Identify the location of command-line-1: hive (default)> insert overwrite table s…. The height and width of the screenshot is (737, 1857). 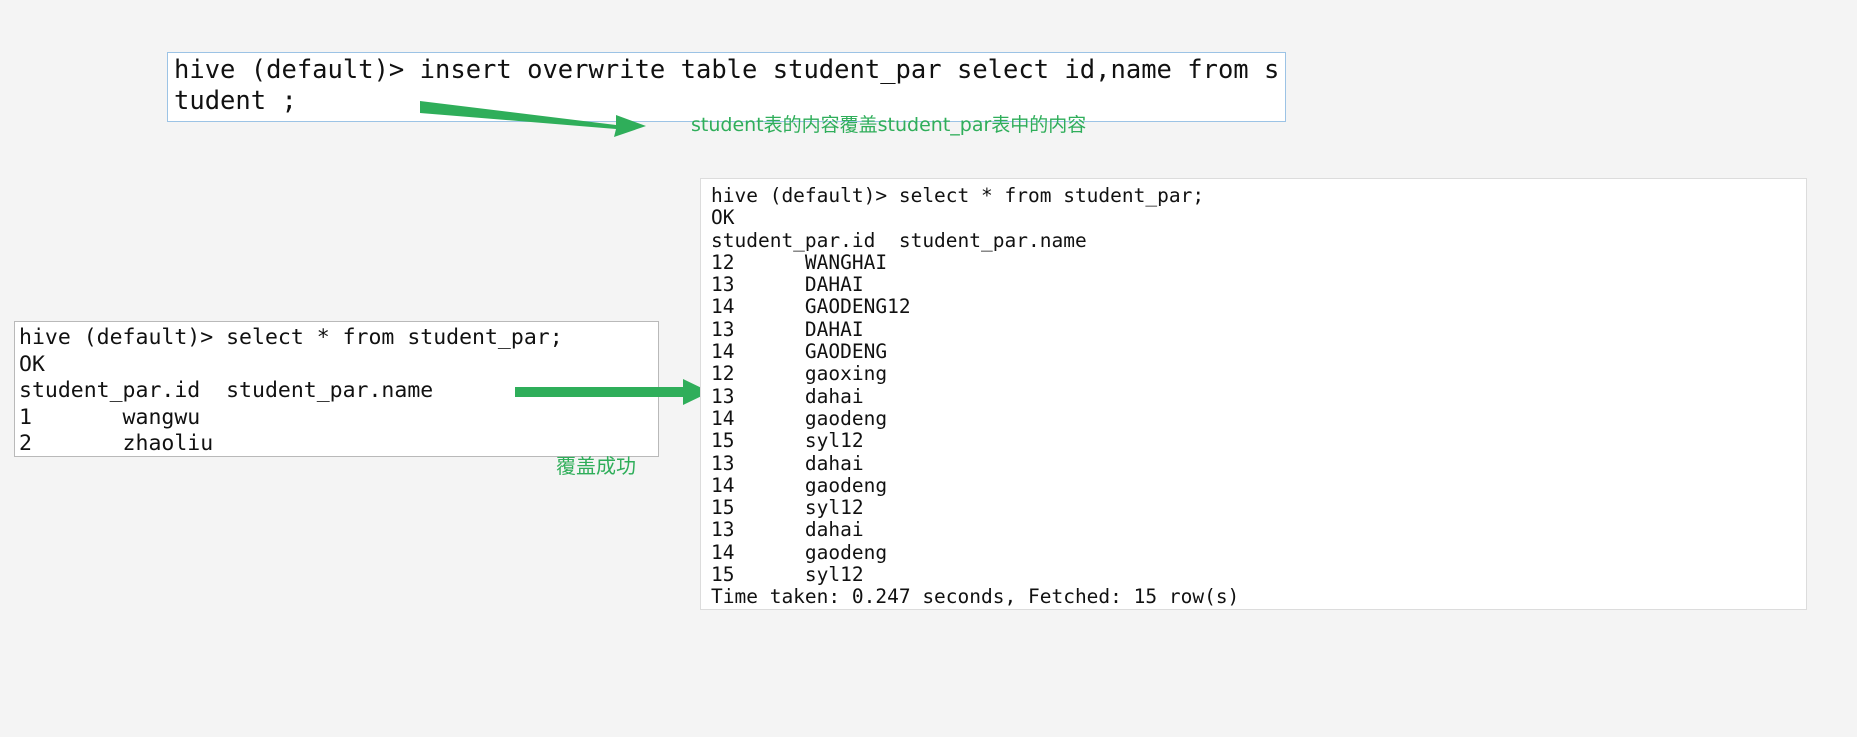
(727, 70).